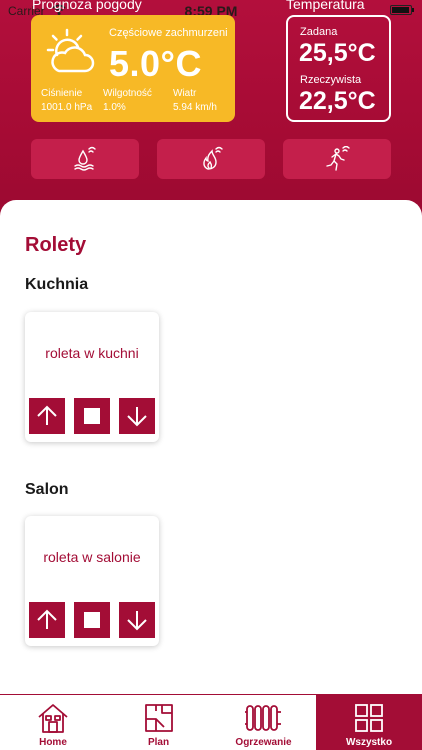  I want to click on tab-plan: Plan, so click(158, 722).